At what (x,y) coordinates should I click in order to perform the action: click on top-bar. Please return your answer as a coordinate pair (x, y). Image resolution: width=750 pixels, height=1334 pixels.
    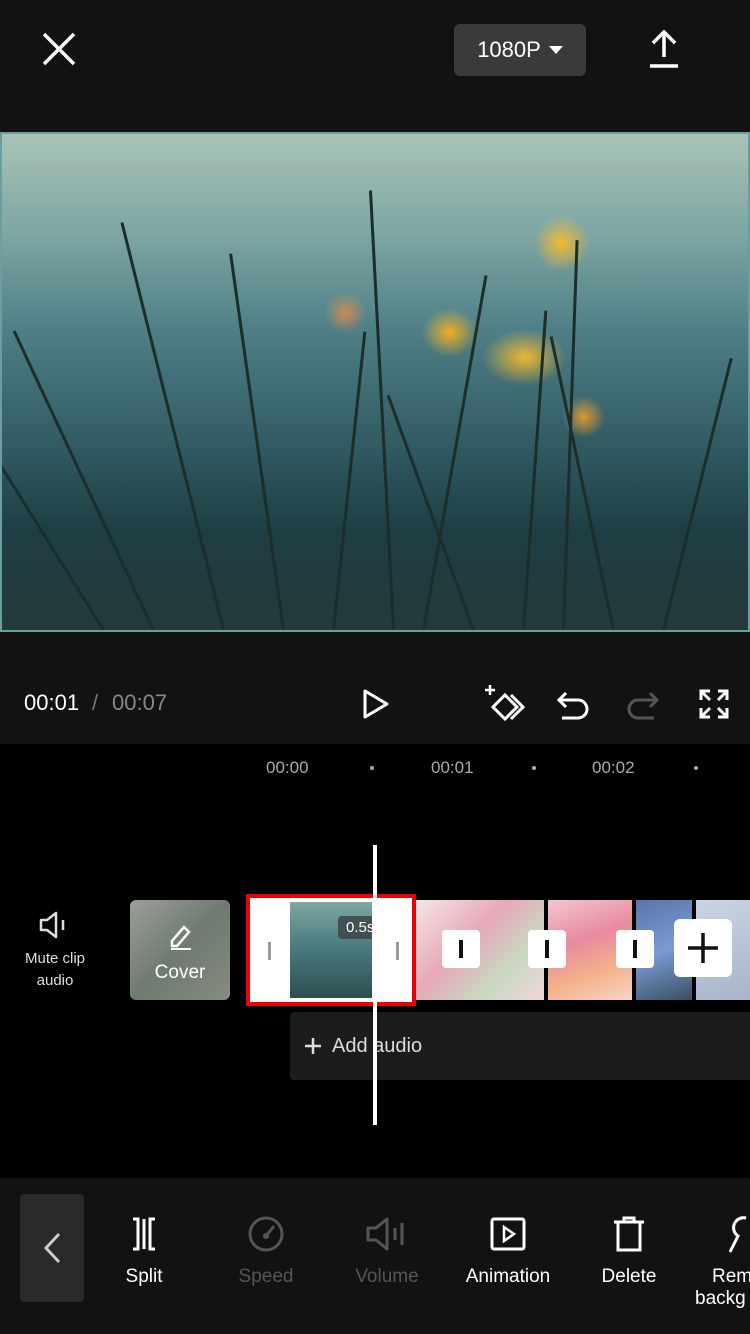
    Looking at the image, I should click on (375, 66).